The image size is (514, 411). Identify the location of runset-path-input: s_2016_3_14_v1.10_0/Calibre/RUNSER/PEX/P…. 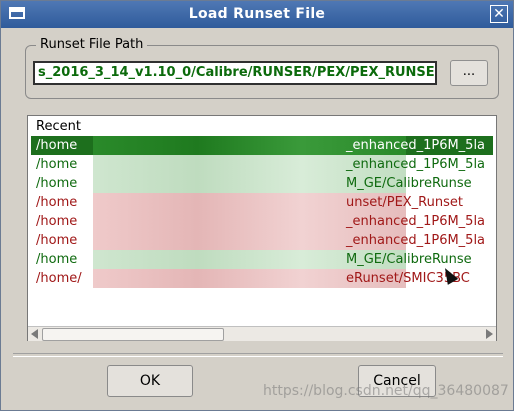
(235, 73).